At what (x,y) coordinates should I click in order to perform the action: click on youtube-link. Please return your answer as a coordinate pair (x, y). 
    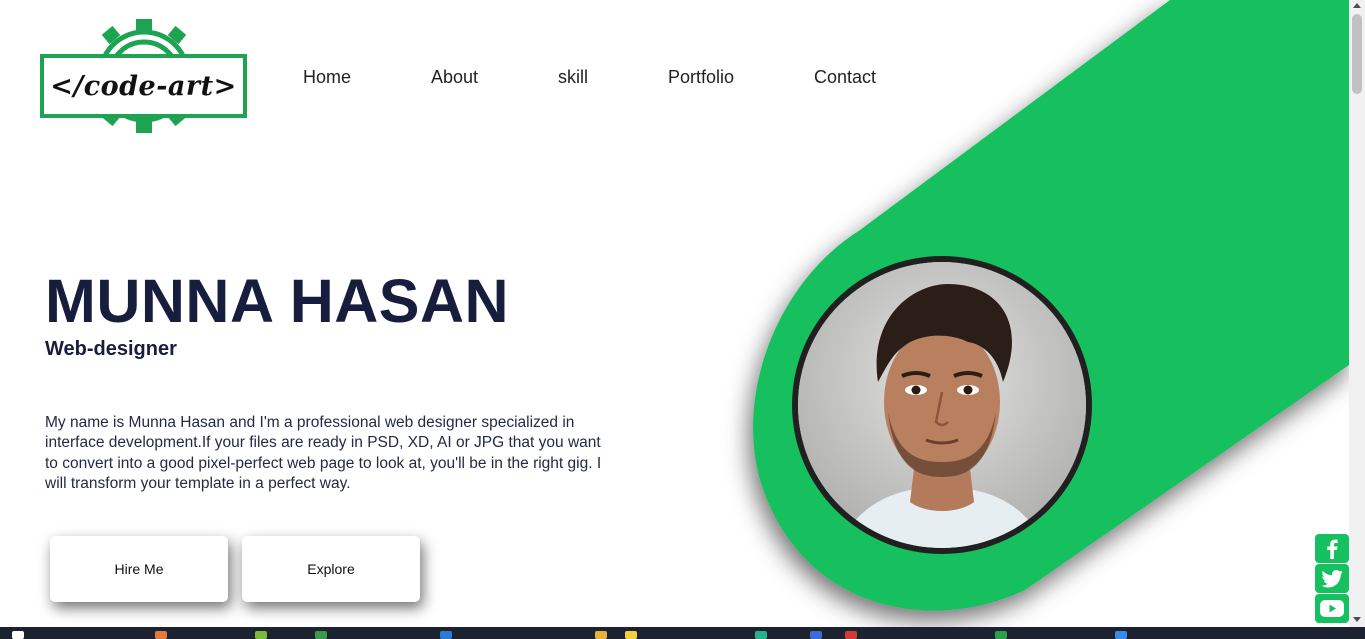
    Looking at the image, I should click on (1332, 608).